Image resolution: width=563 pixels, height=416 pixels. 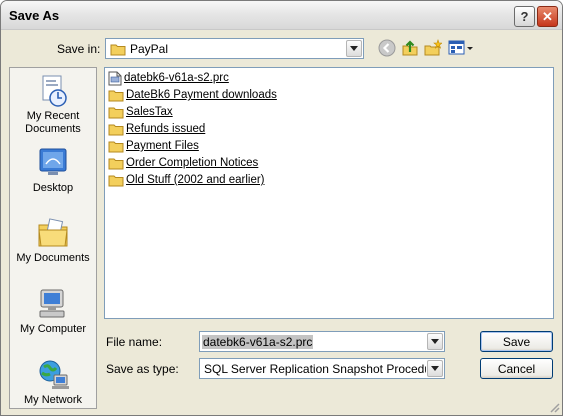 I want to click on file-name: Refunds issued, so click(x=166, y=129).